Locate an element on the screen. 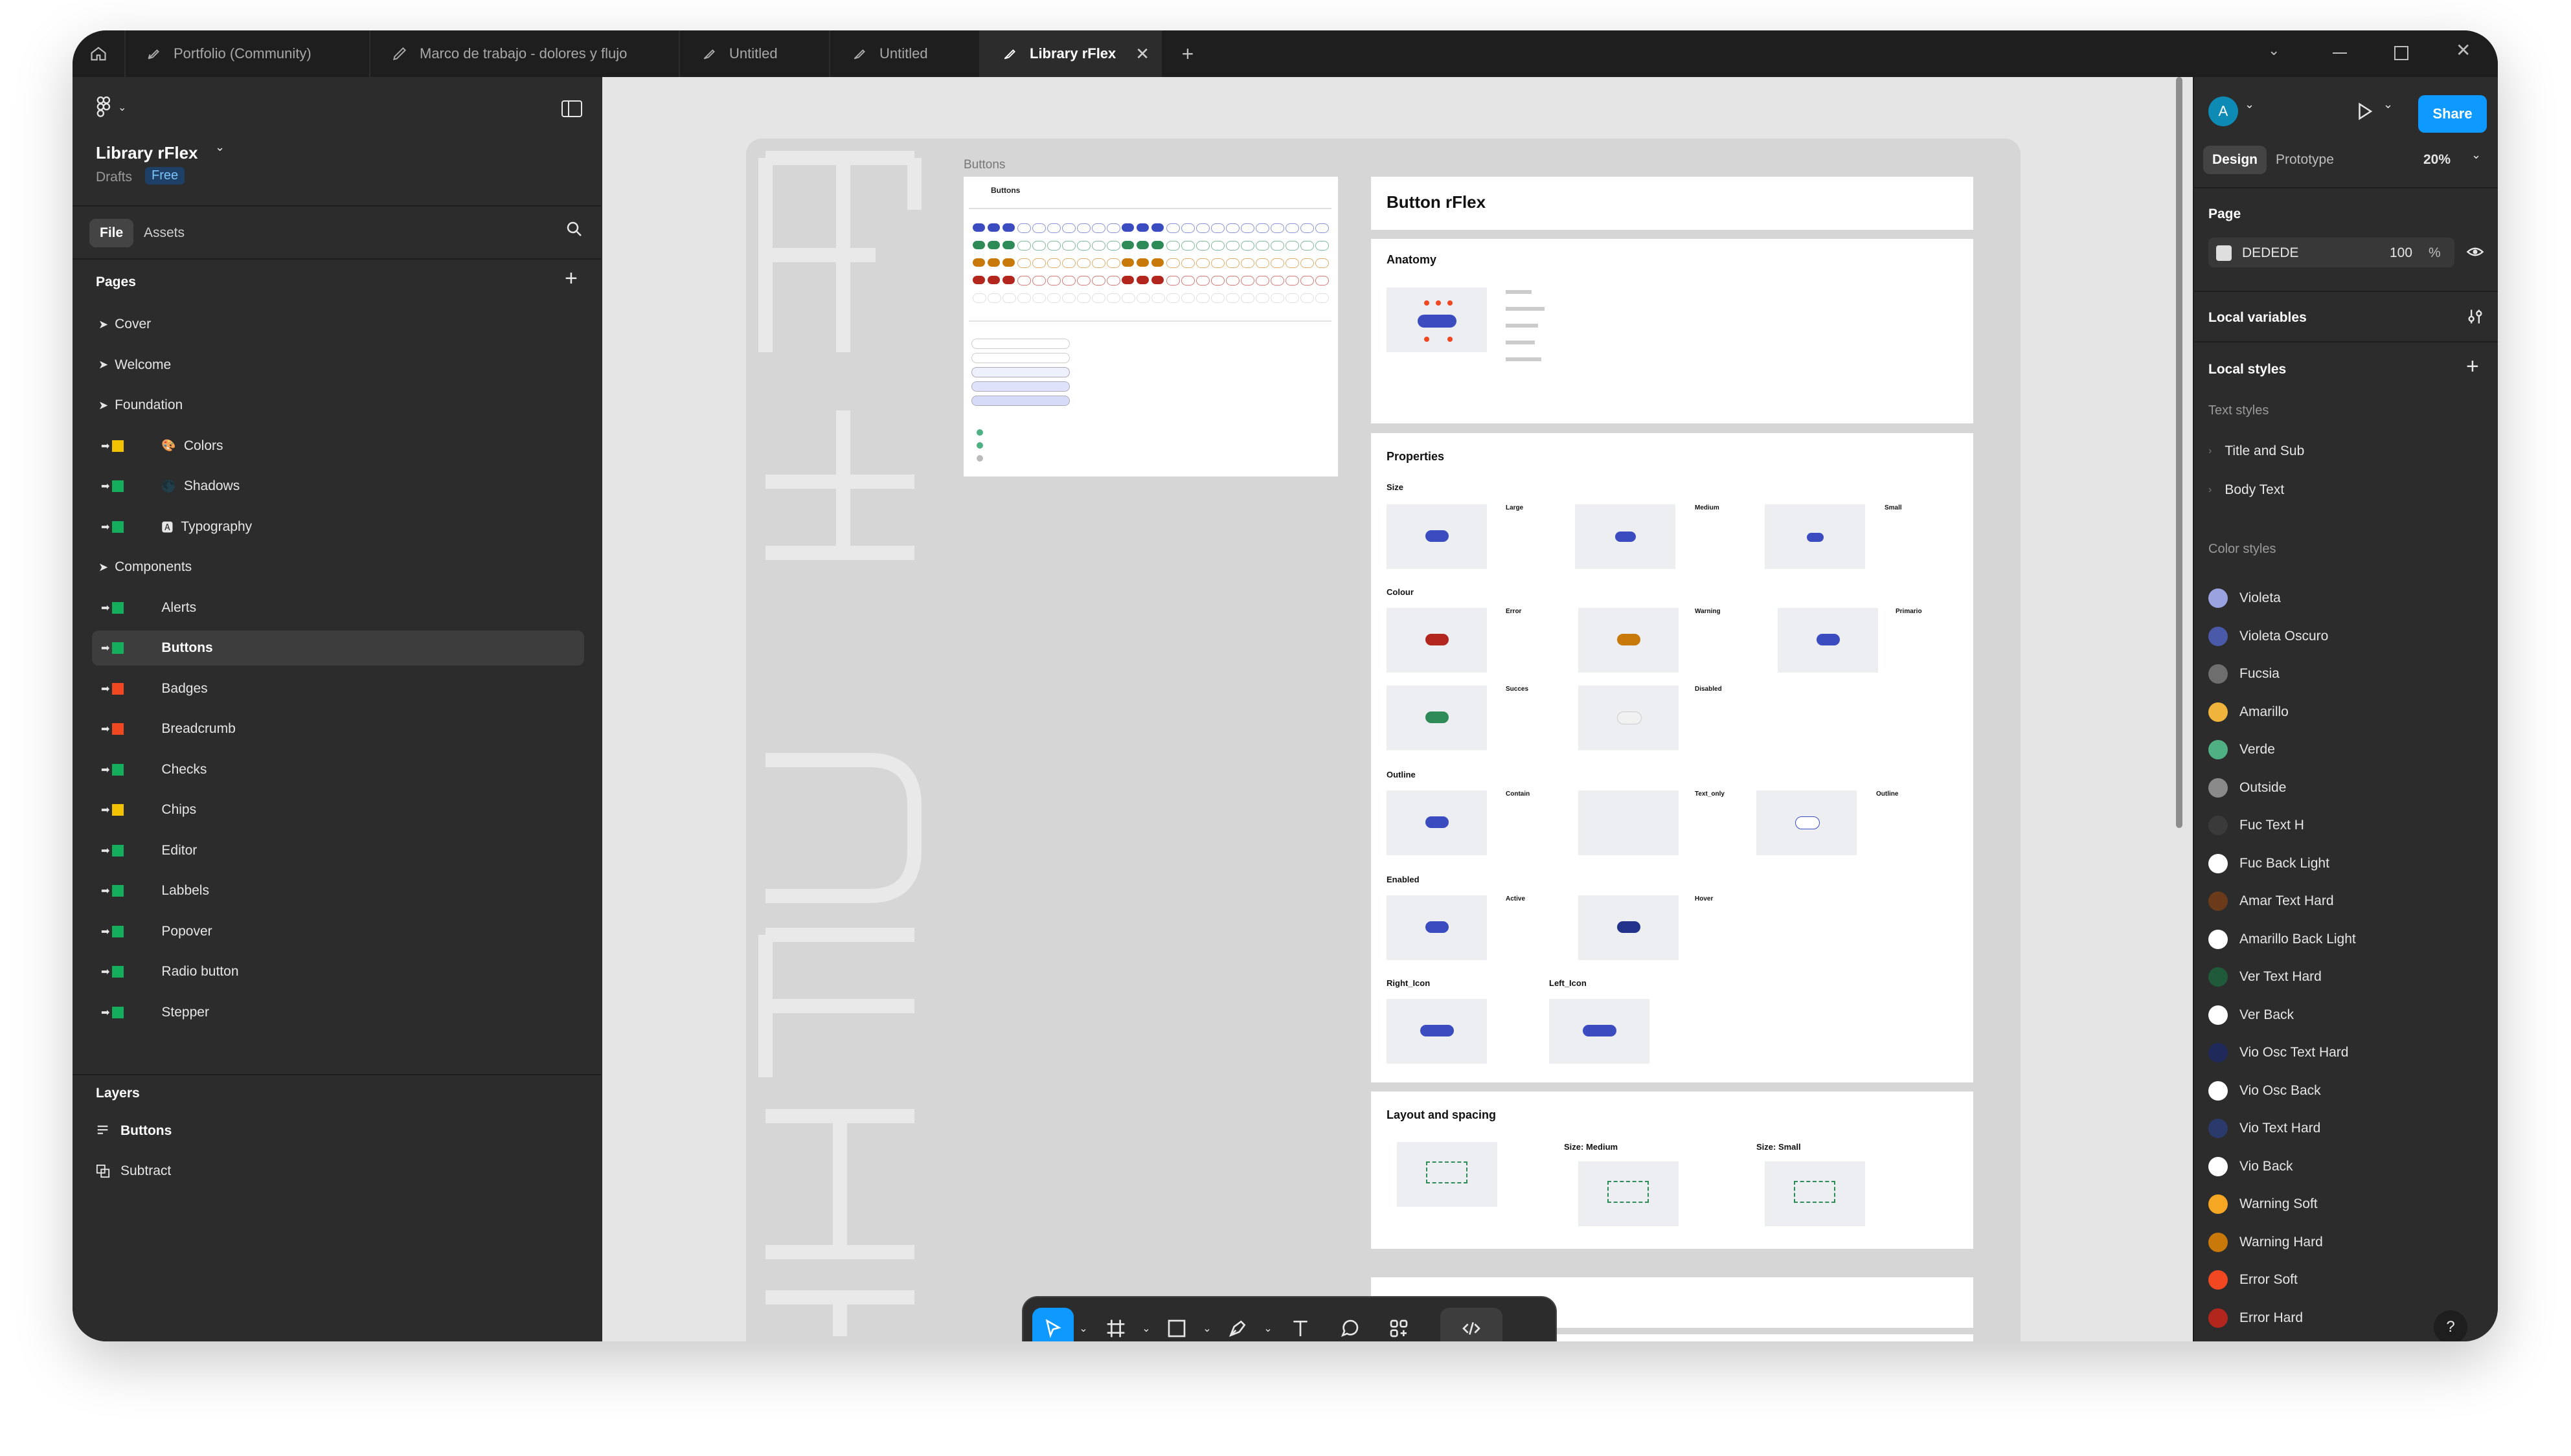  color-style-item: Verde is located at coordinates (2241, 750).